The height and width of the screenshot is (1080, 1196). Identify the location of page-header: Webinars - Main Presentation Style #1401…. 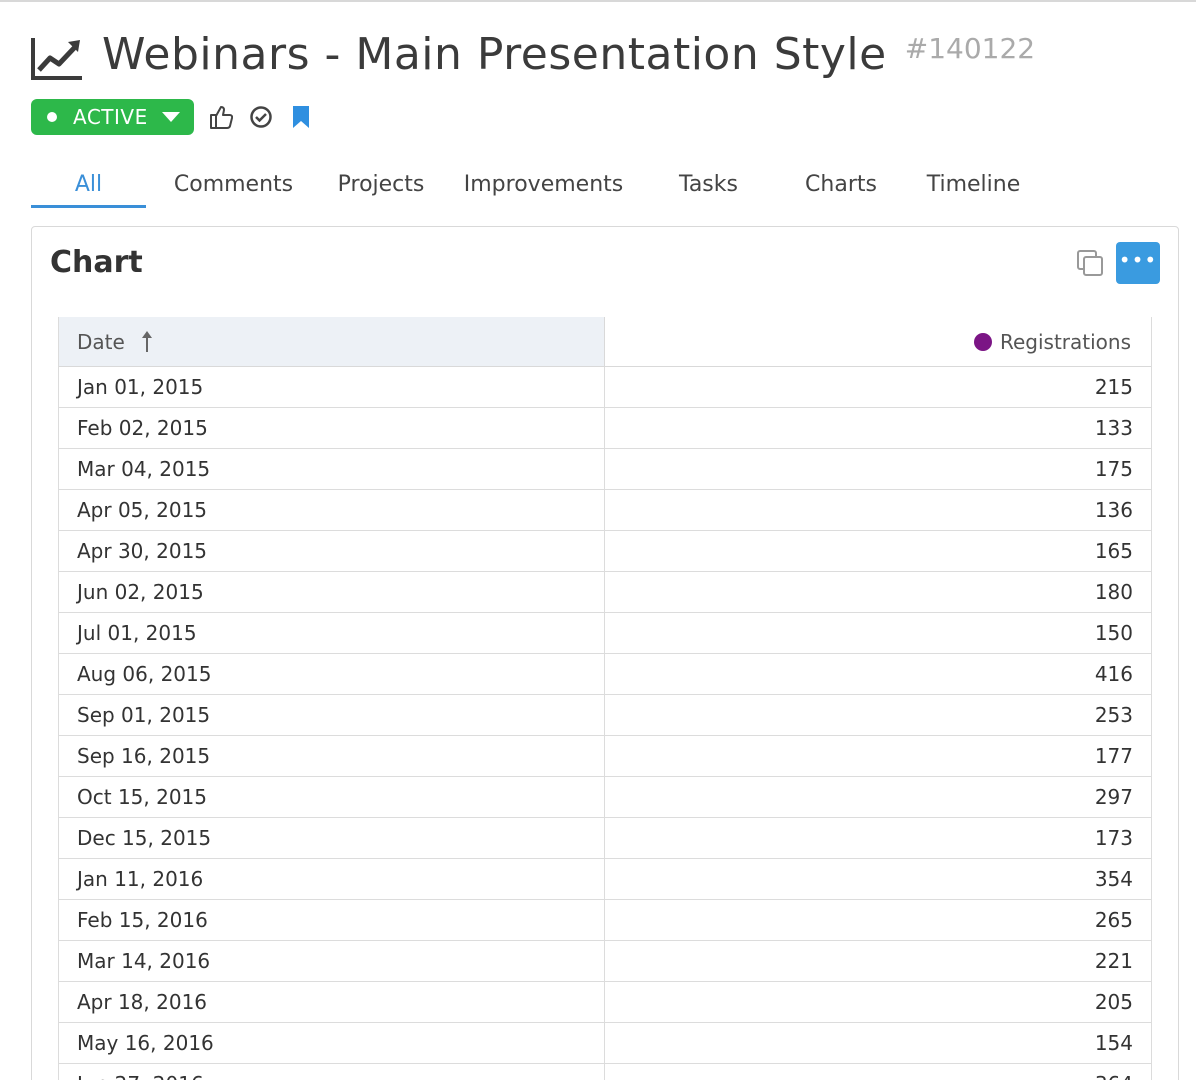
(532, 55).